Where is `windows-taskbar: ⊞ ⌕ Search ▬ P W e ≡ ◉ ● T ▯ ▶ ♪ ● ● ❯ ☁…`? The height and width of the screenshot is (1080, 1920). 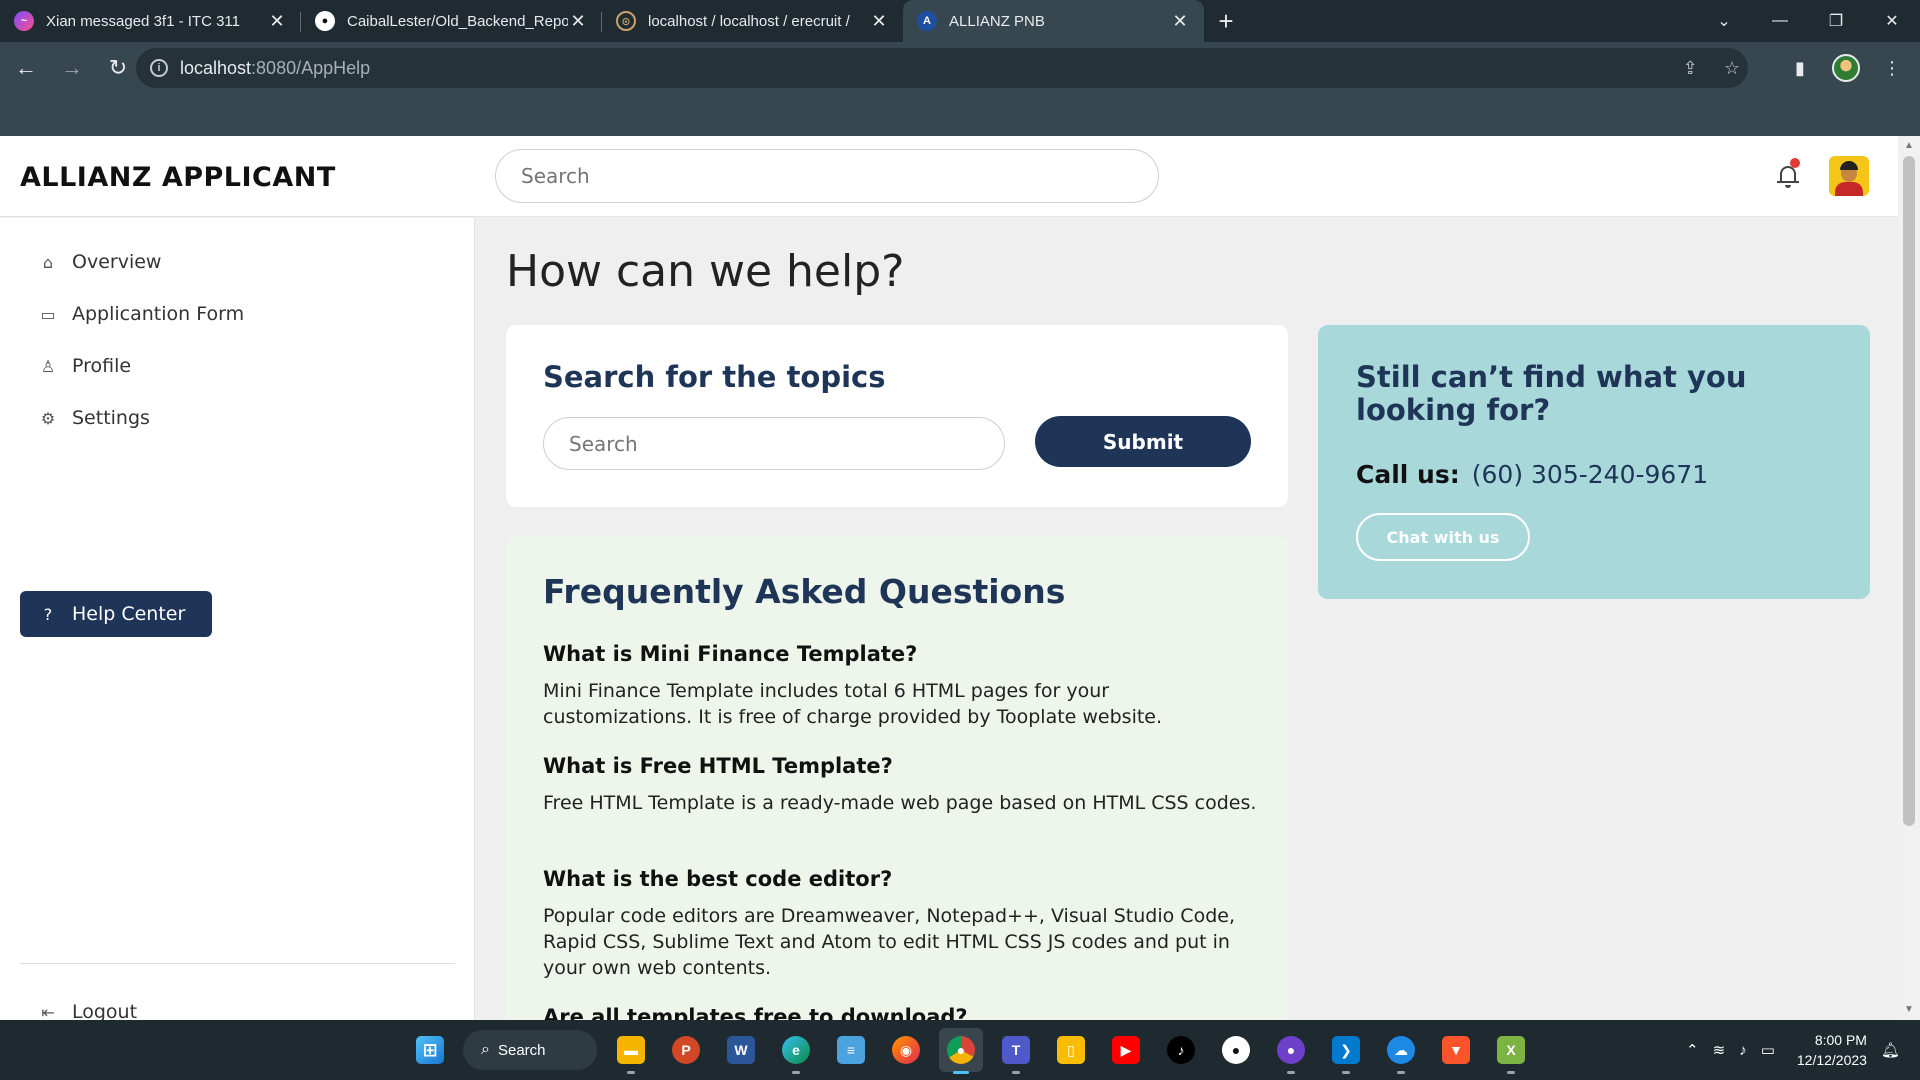
windows-taskbar: ⊞ ⌕ Search ▬ P W e ≡ ◉ ● T ▯ ▶ ♪ ● ● ❯ ☁… is located at coordinates (960, 1050).